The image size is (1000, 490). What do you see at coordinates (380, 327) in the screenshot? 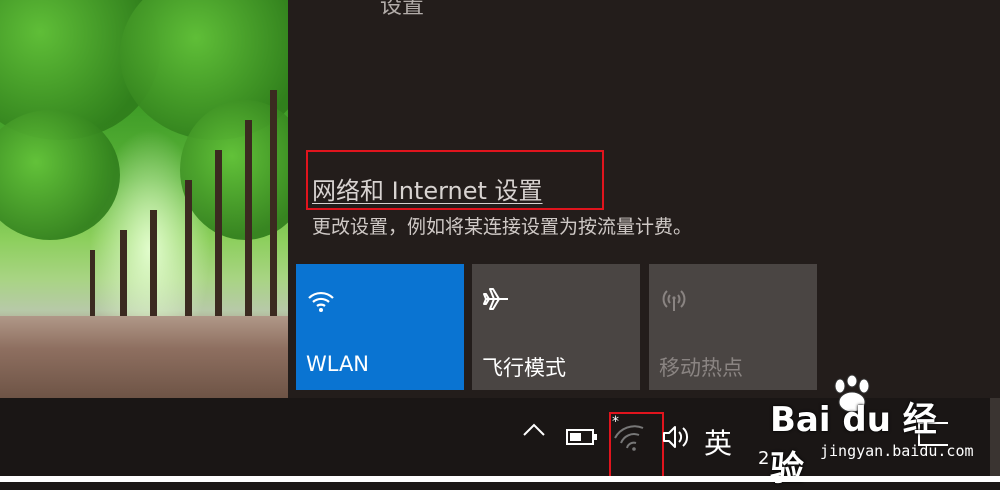
I see `wlan-toggle-tile: WLAN` at bounding box center [380, 327].